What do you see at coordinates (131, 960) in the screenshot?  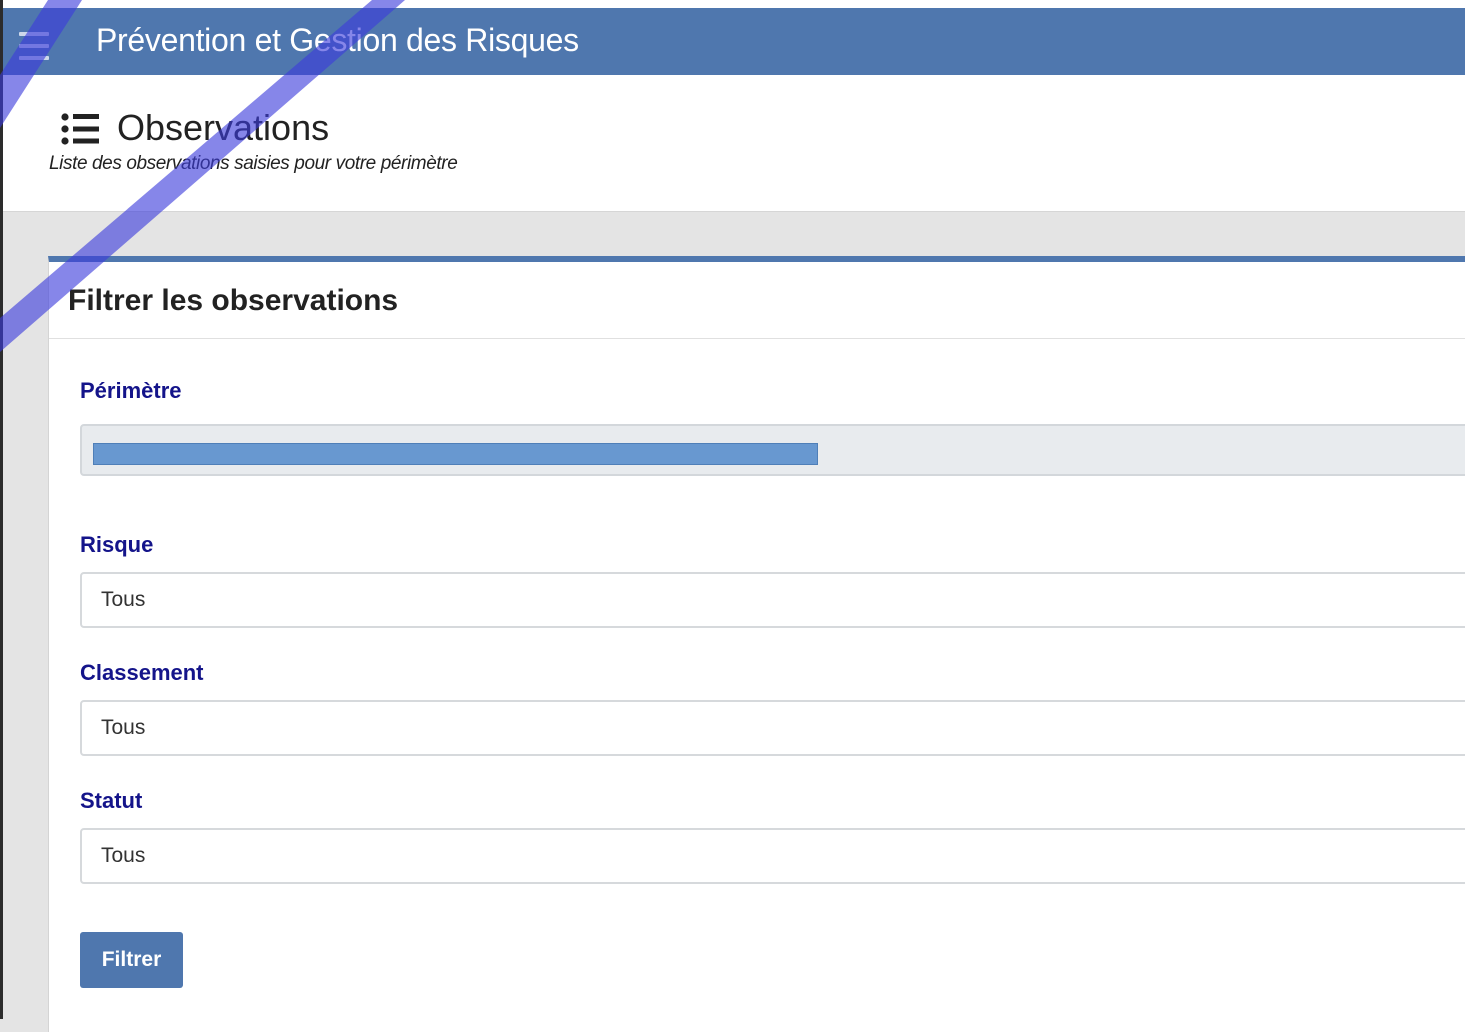 I see `filter-button: Filtrer` at bounding box center [131, 960].